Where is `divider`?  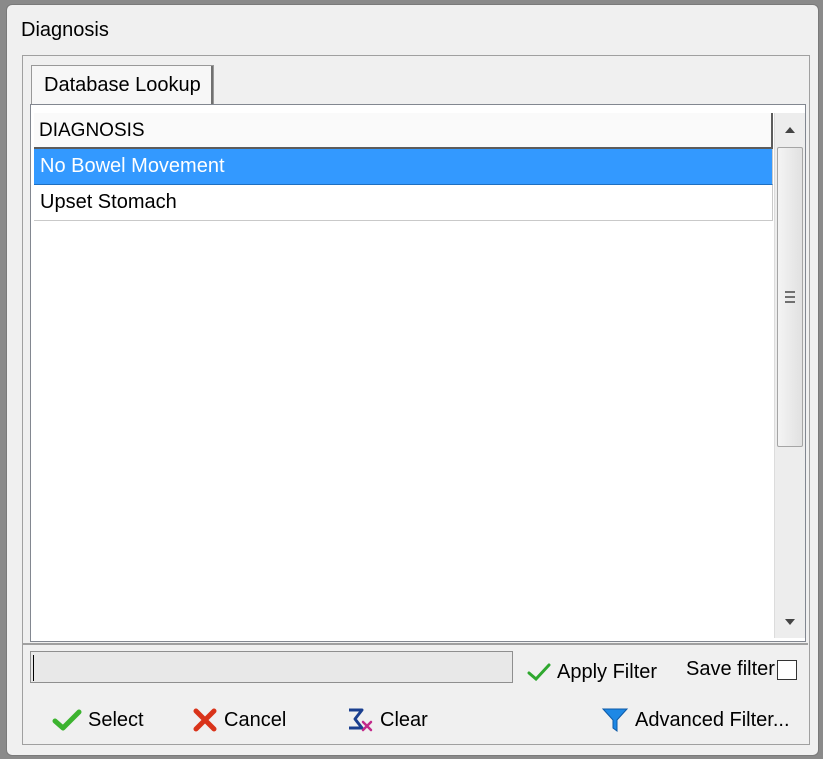
divider is located at coordinates (415, 644).